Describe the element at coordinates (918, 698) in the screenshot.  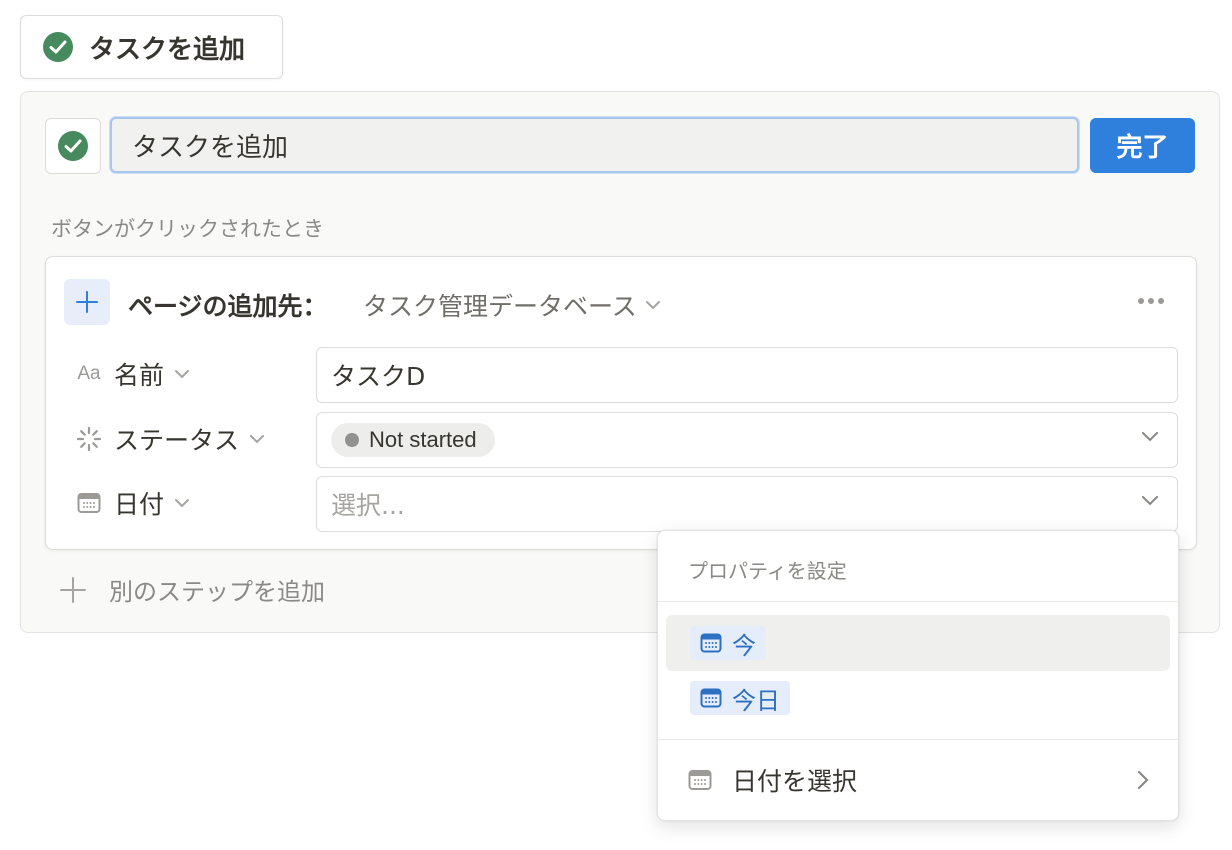
I see `option-today: 今日` at that location.